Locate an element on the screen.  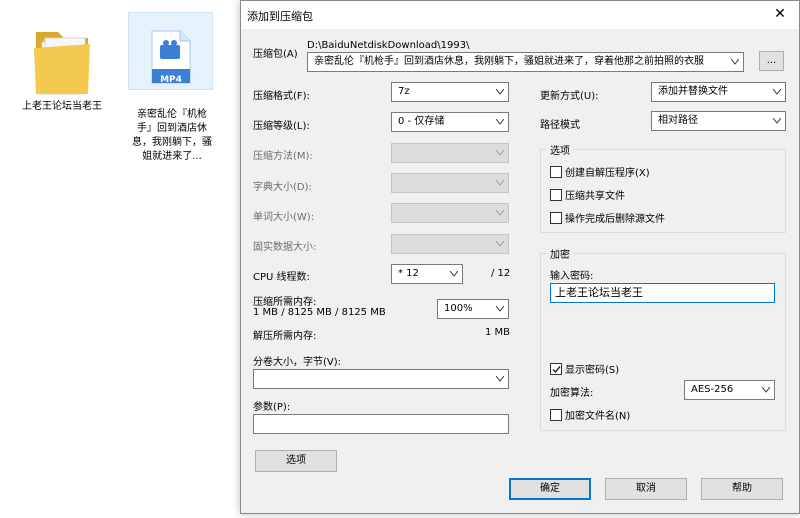
compress-shared-checkbox: 压缩共享文件 is located at coordinates (587, 194).